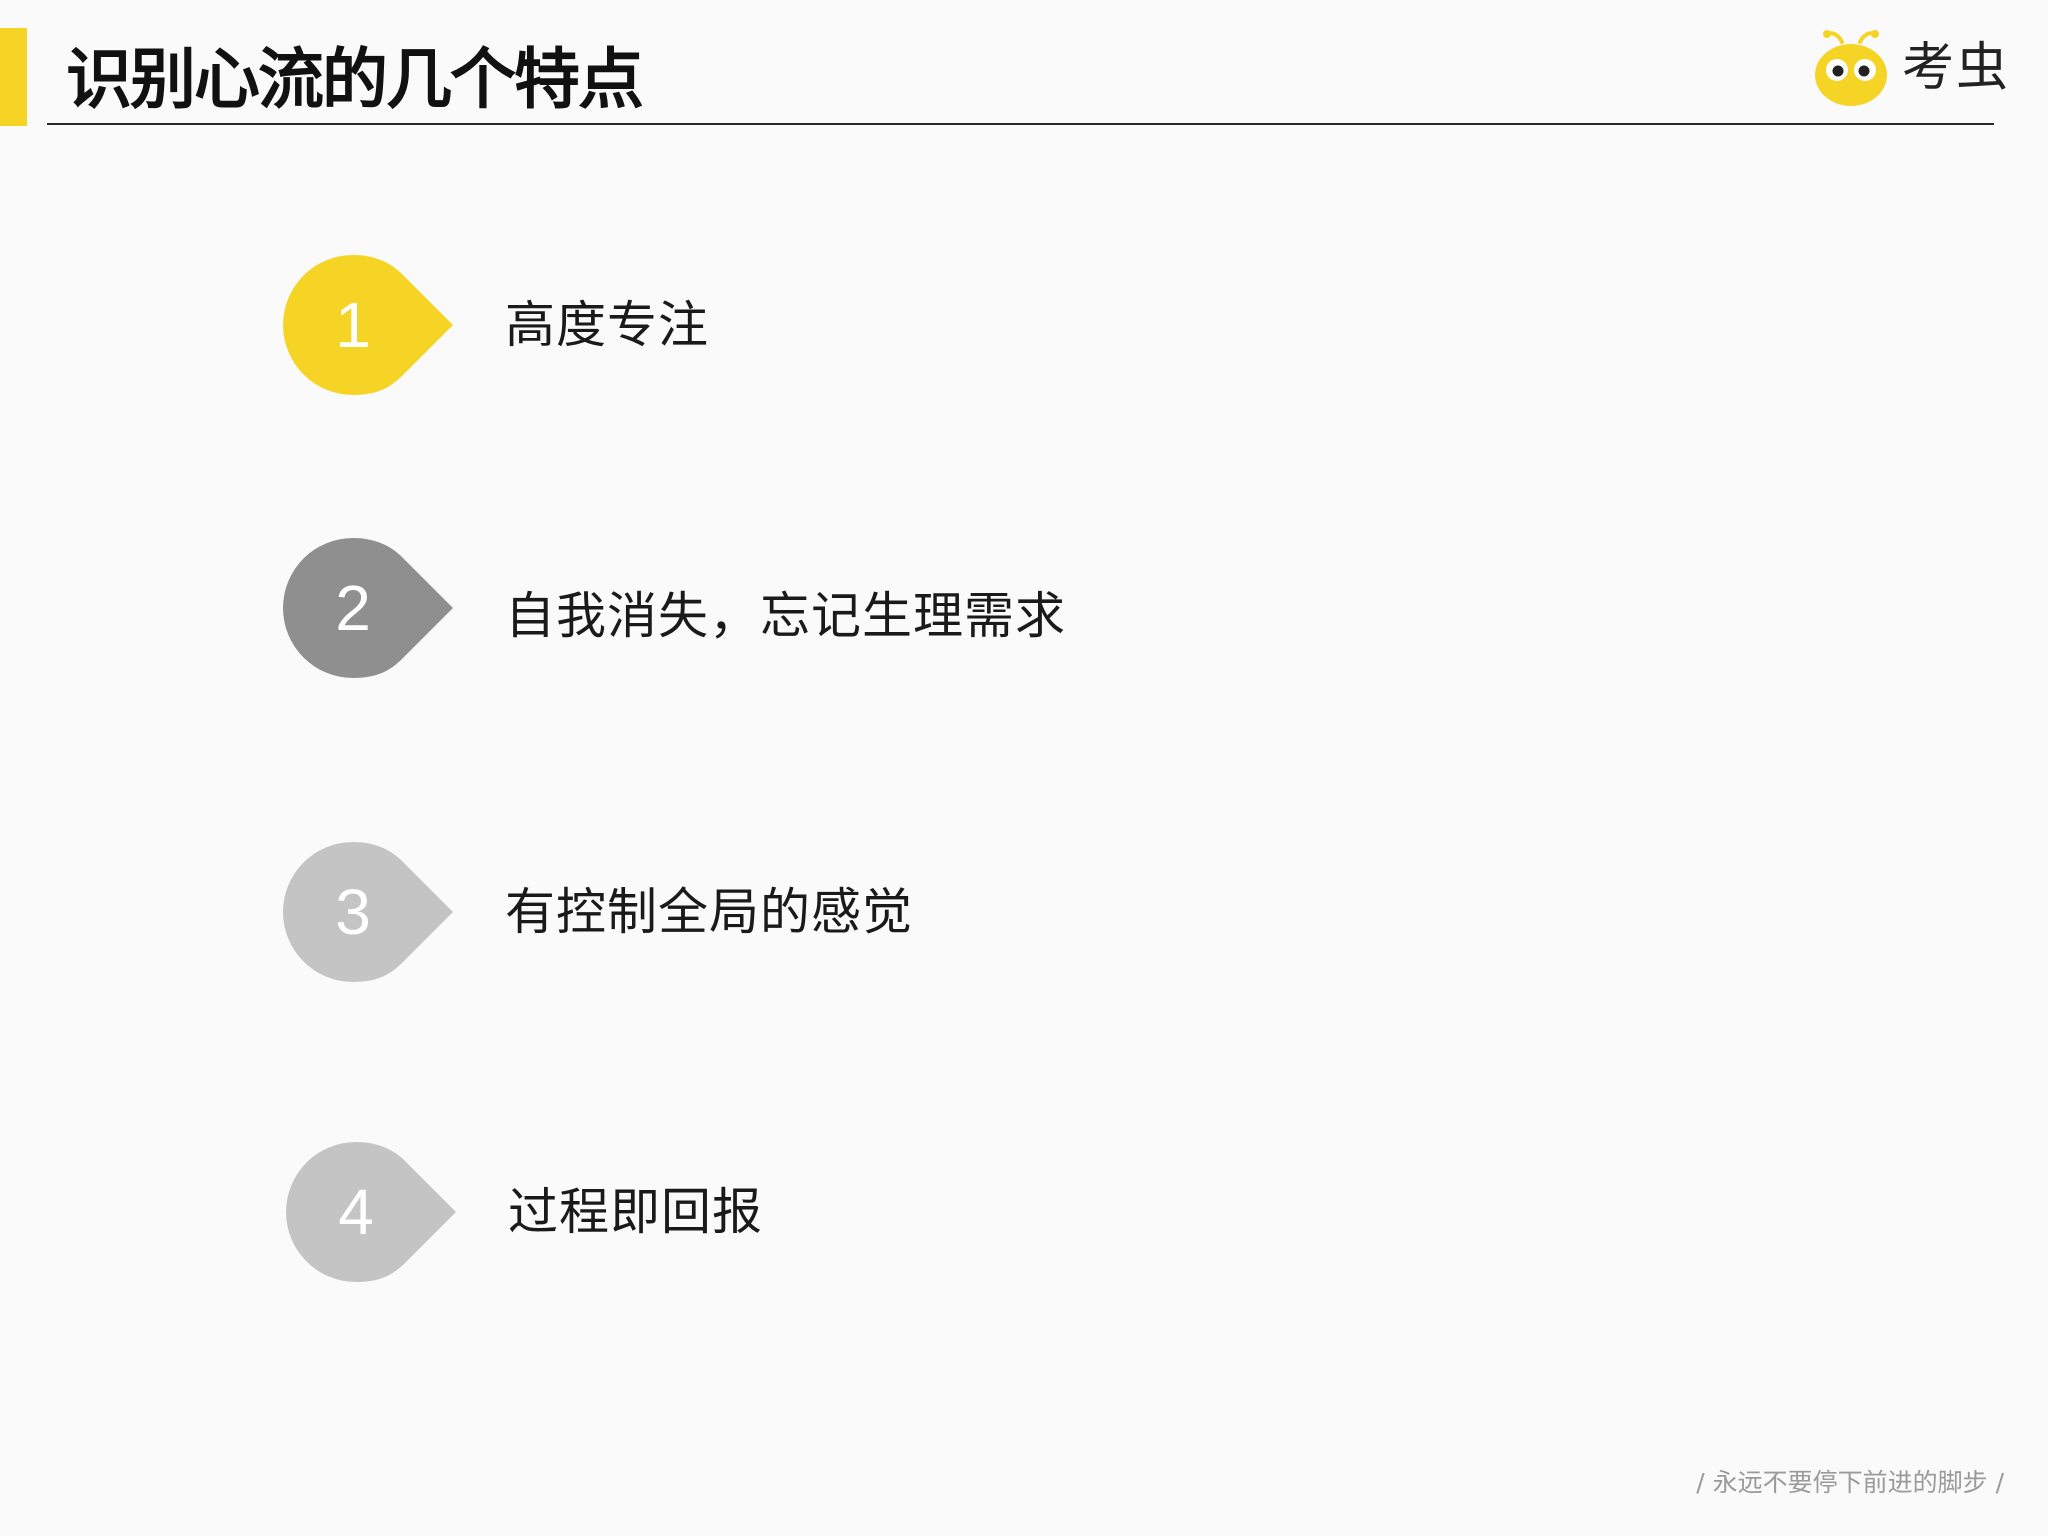 Image resolution: width=2048 pixels, height=1536 pixels. I want to click on step-label: 过程即回报, so click(635, 1212).